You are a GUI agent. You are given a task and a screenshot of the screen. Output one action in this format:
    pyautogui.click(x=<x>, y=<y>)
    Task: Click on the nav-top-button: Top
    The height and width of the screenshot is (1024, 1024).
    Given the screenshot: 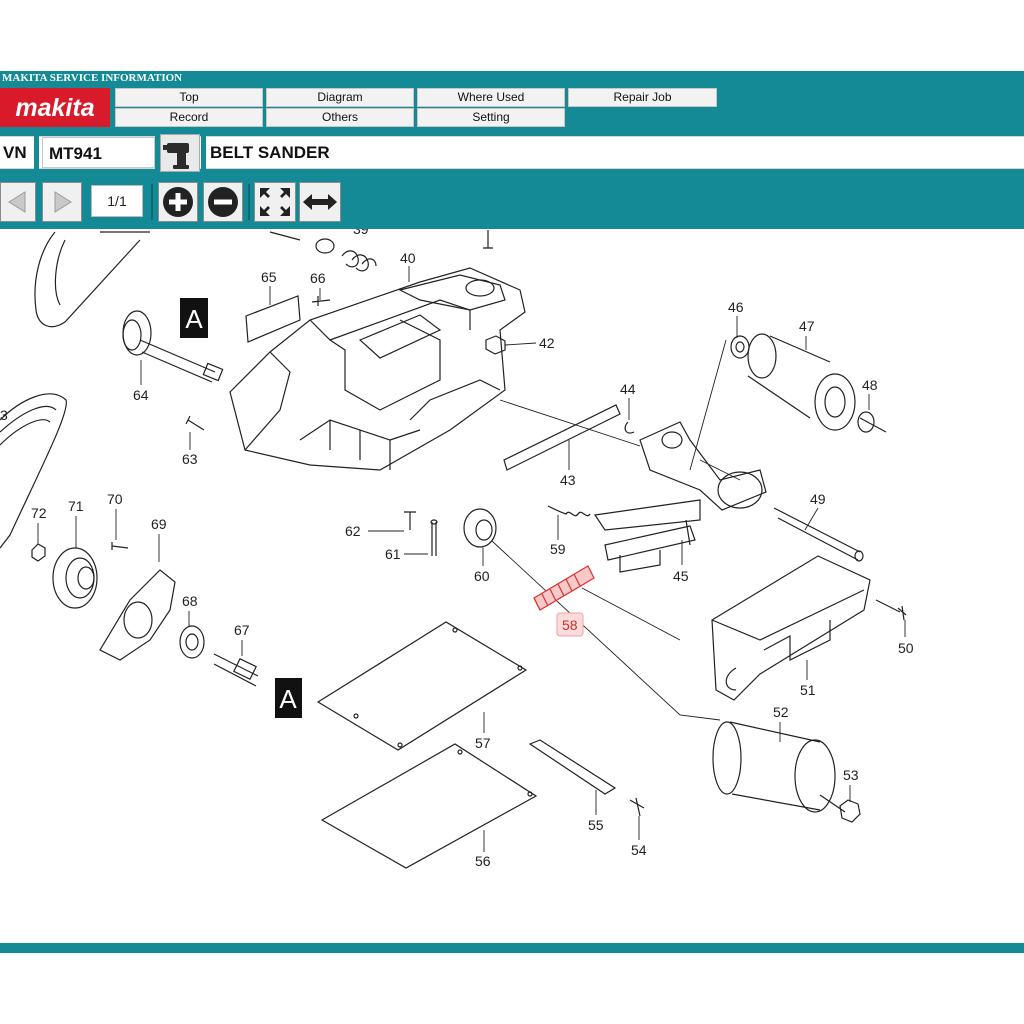 What is the action you would take?
    pyautogui.click(x=189, y=97)
    